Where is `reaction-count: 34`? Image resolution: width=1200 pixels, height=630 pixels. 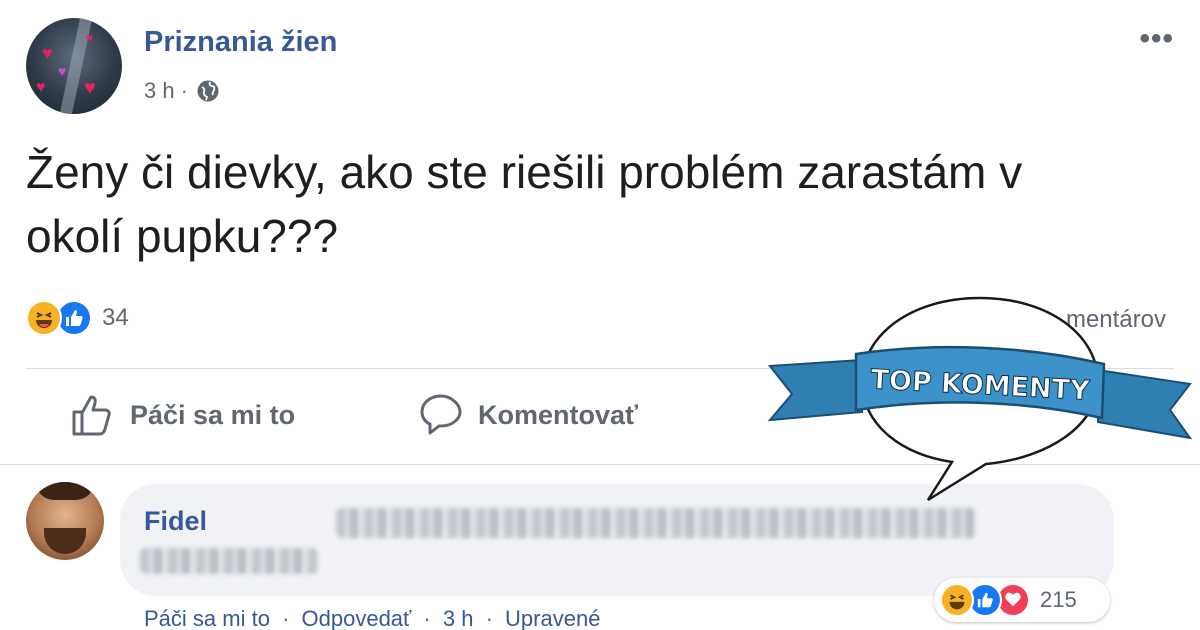
reaction-count: 34 is located at coordinates (115, 317).